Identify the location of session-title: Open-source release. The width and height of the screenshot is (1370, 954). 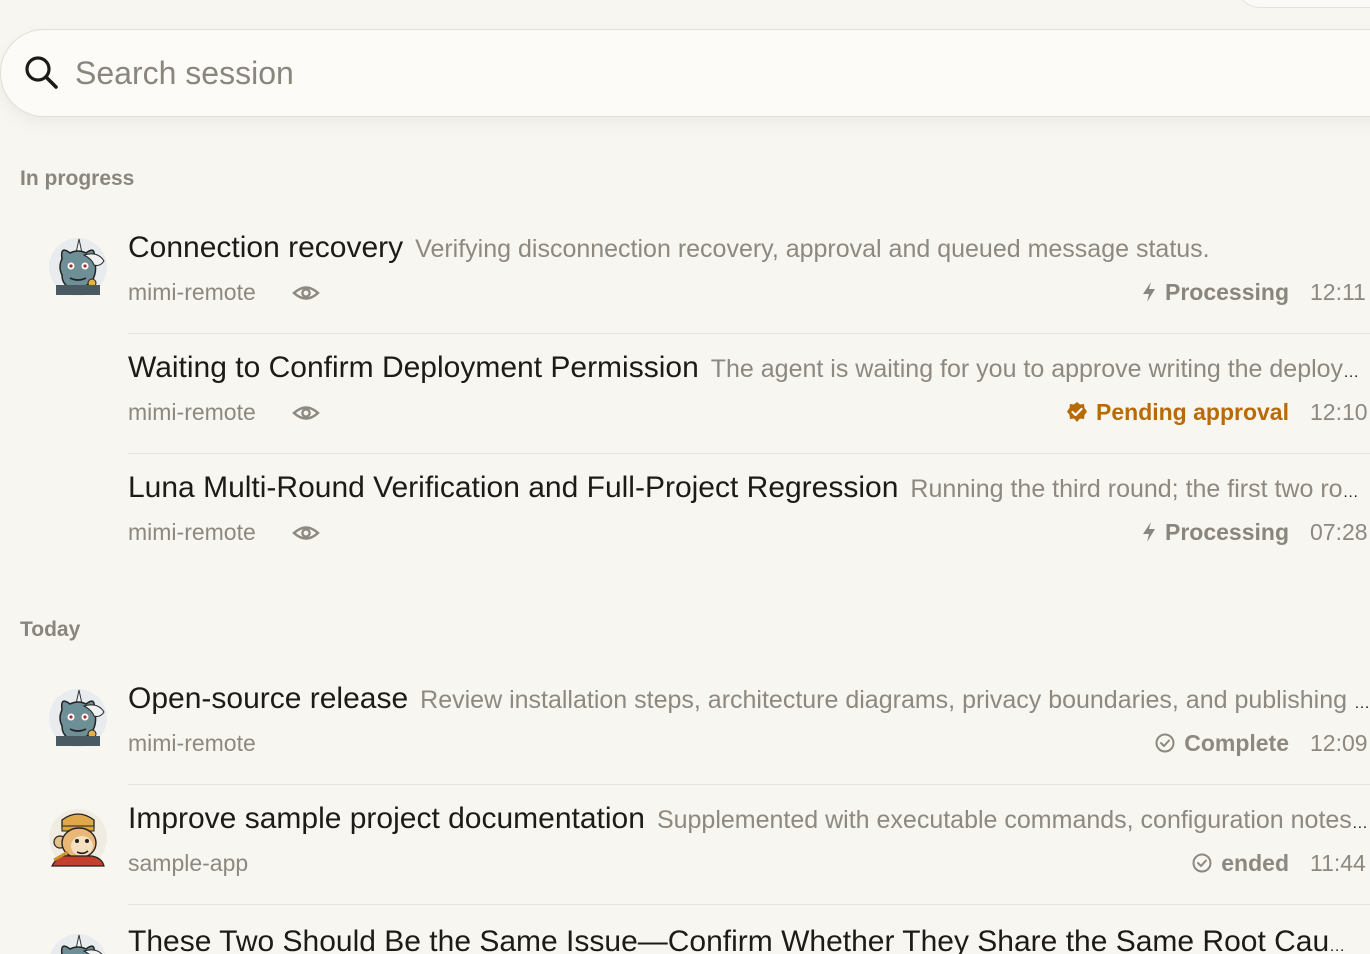
(268, 698).